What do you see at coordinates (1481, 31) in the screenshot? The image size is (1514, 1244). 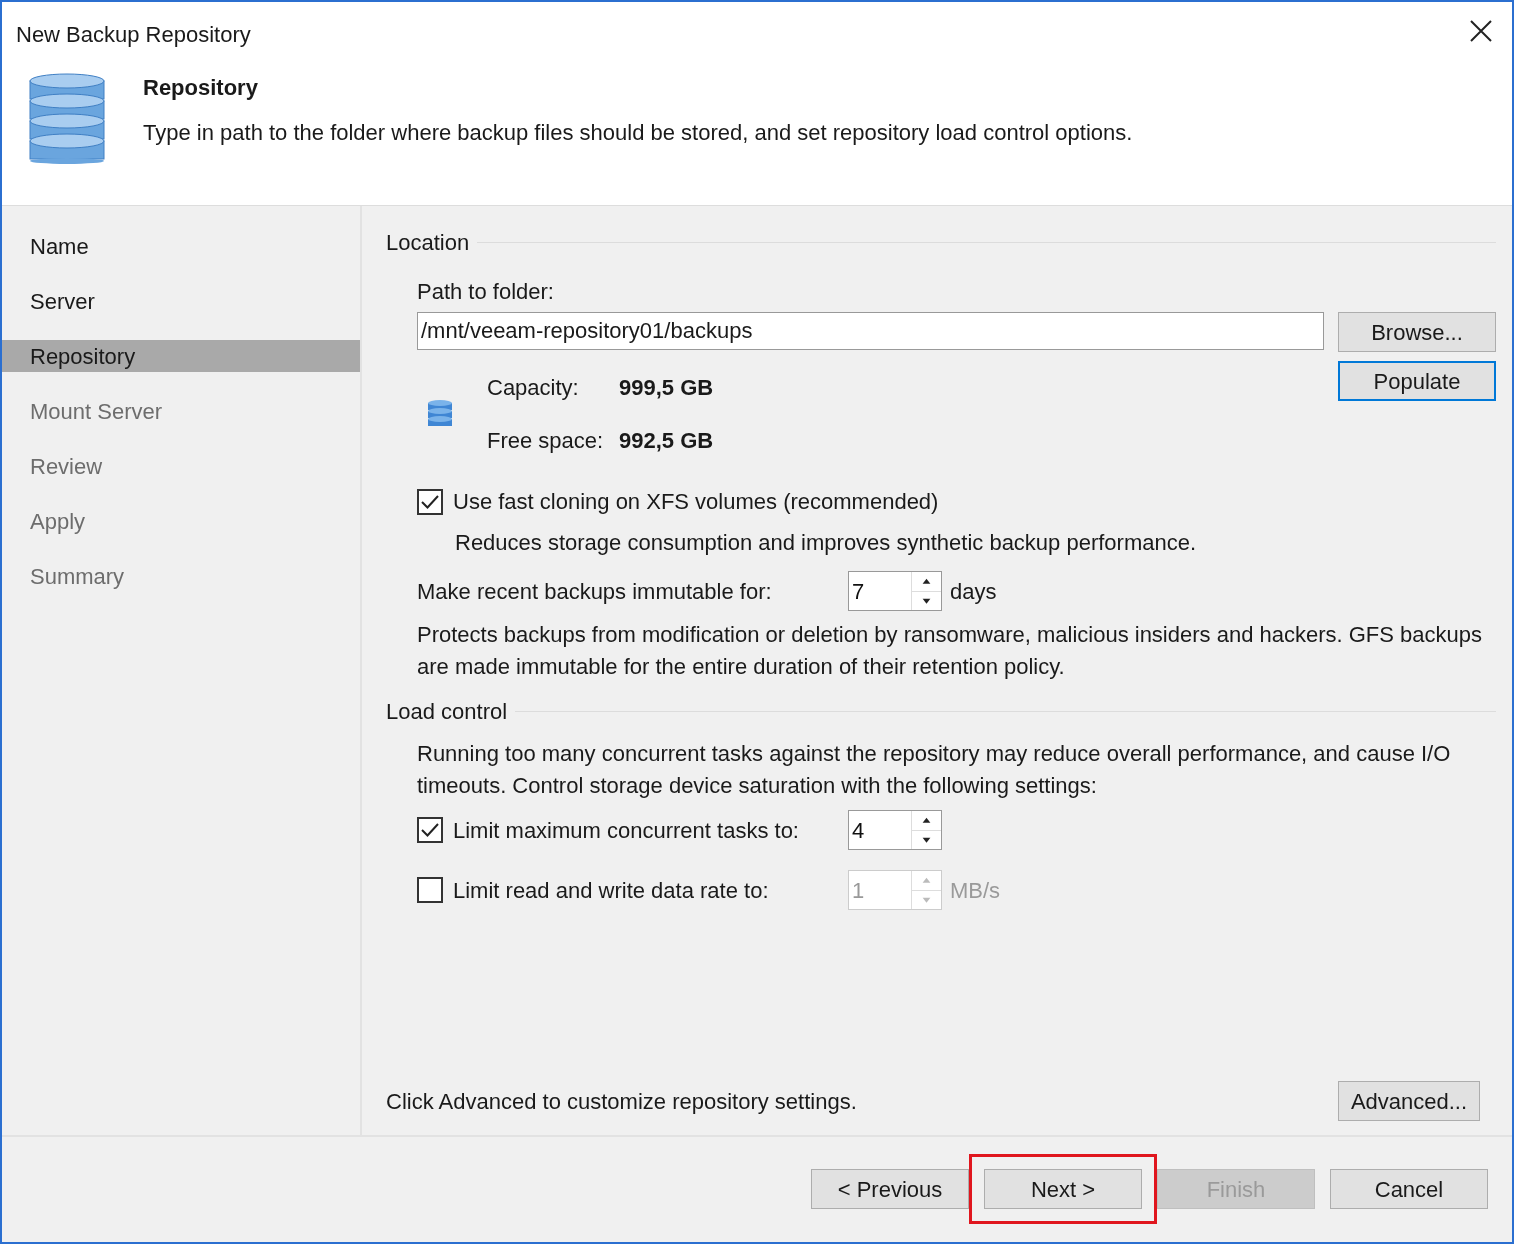 I see `close-icon` at bounding box center [1481, 31].